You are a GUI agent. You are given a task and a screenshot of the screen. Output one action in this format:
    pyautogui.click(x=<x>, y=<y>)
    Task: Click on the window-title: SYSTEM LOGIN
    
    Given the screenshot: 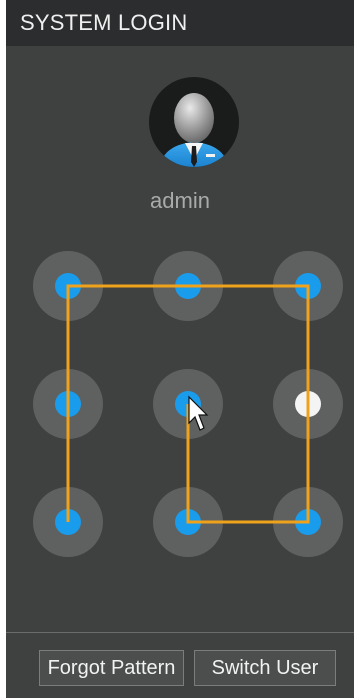 What is the action you would take?
    pyautogui.click(x=180, y=23)
    